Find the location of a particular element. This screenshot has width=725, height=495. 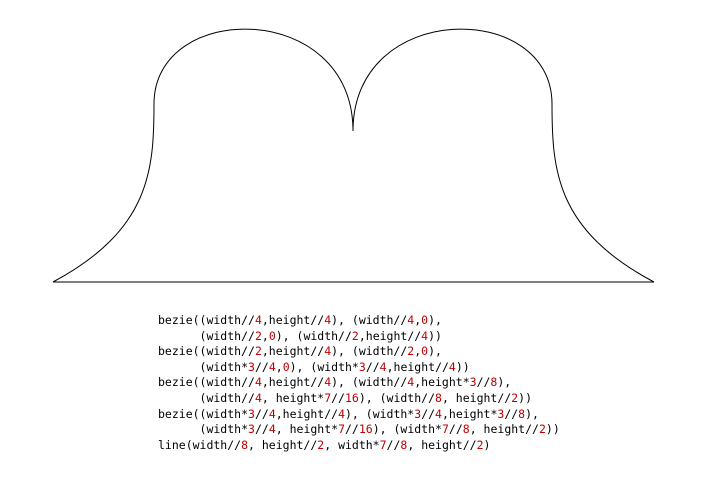

code-line: (width//2,0), (width//2,height//4)) is located at coordinates (300, 335).